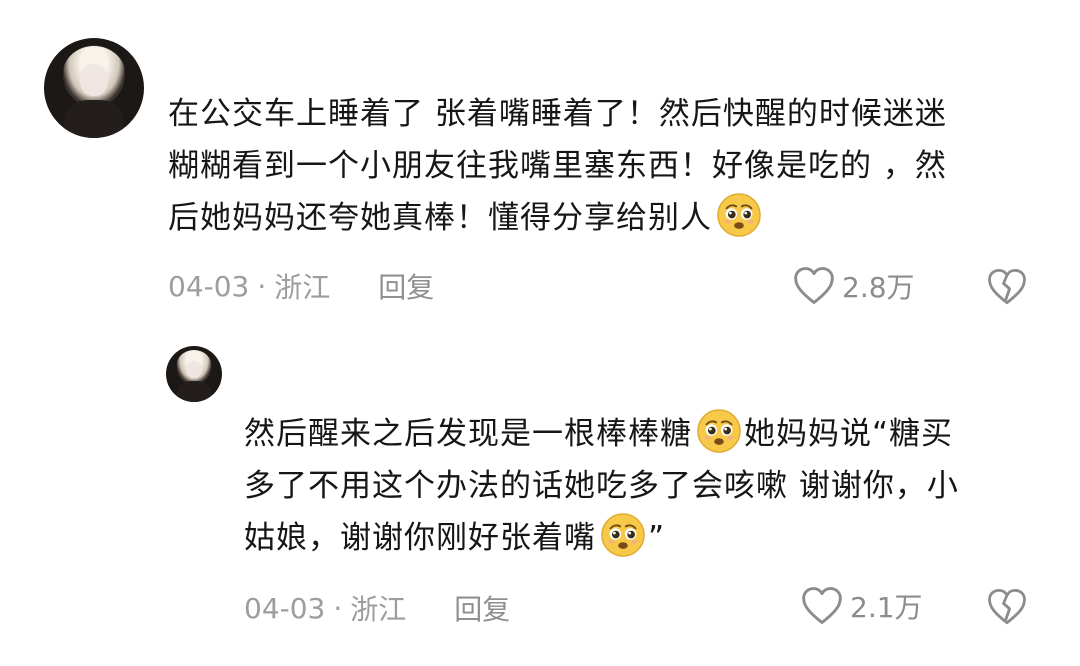 This screenshot has height=666, width=1080. I want to click on reply-location: 浙江, so click(378, 609).